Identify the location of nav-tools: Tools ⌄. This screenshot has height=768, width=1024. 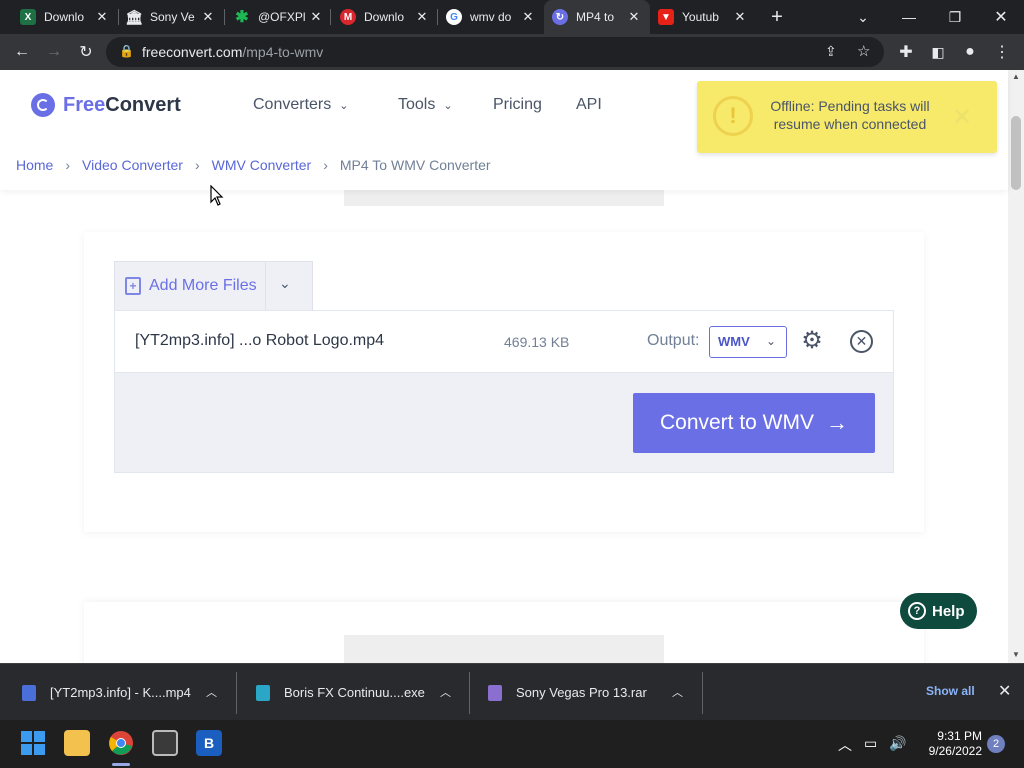
(425, 105).